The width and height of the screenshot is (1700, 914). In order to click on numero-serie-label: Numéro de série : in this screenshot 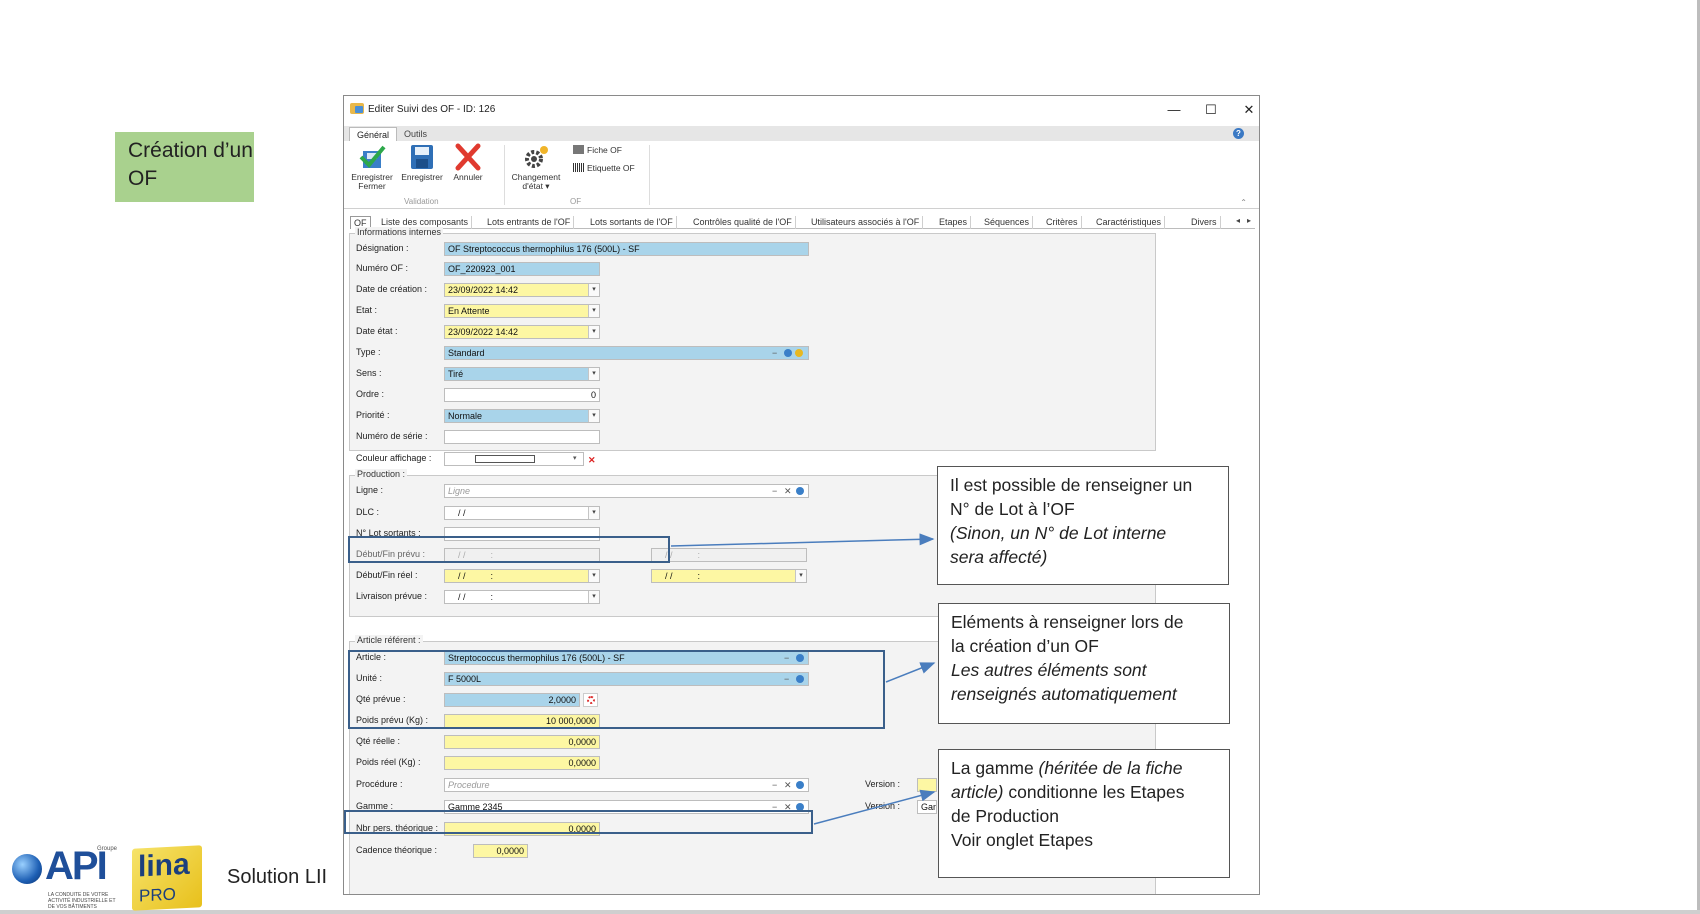, I will do `click(392, 436)`.